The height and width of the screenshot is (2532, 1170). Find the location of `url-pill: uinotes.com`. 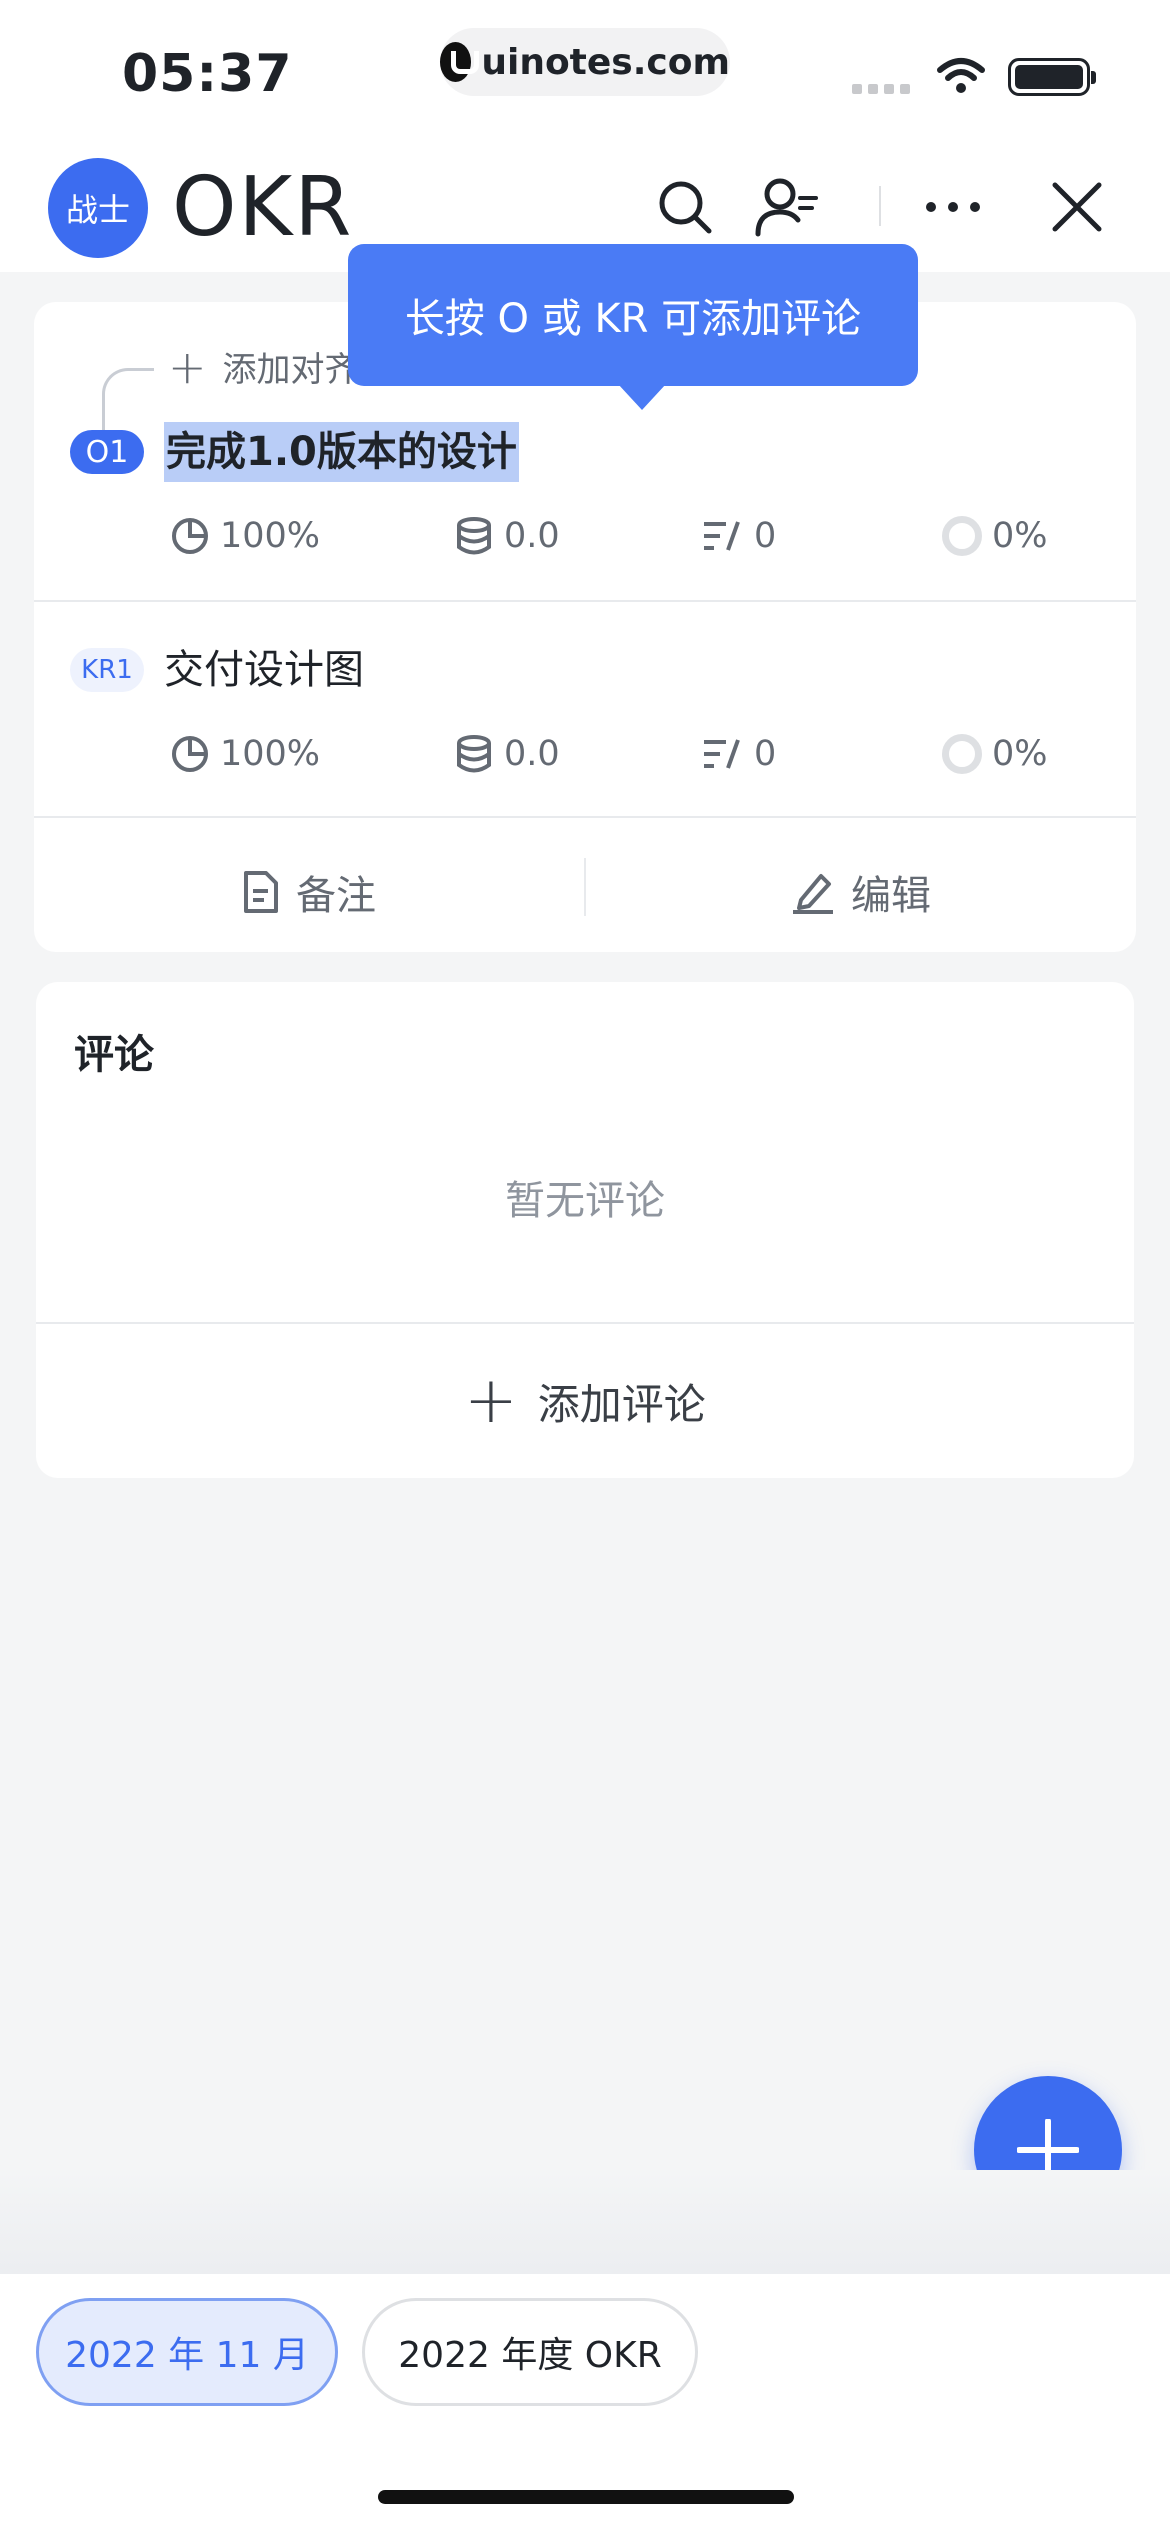

url-pill: uinotes.com is located at coordinates (585, 62).